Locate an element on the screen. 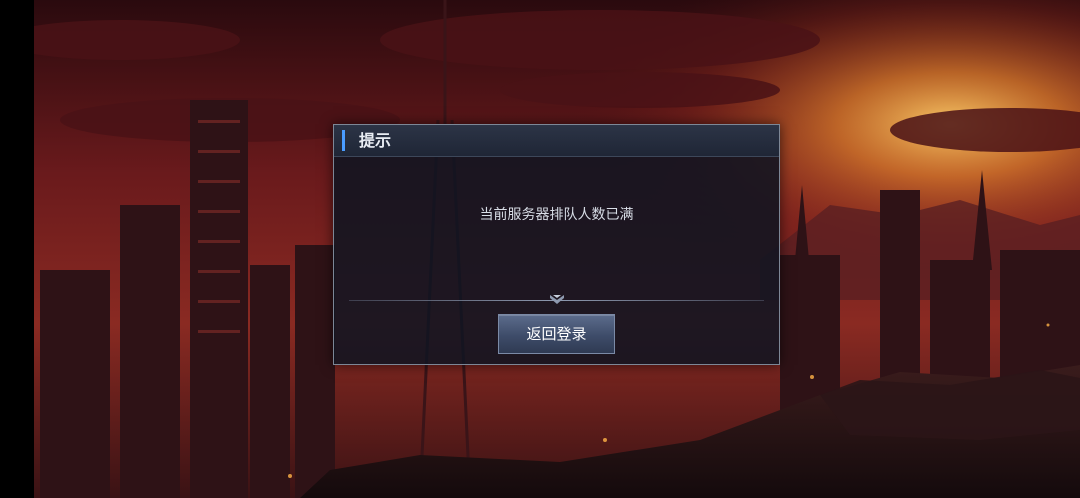  dialog-header: 提示 is located at coordinates (556, 141).